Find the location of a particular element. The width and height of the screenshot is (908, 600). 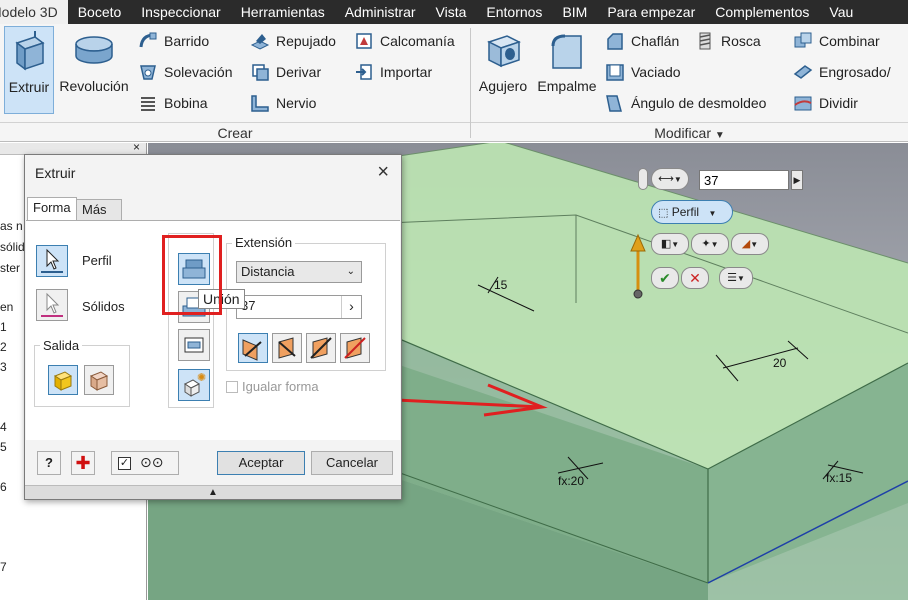

accept-button: Aceptar is located at coordinates (261, 463).